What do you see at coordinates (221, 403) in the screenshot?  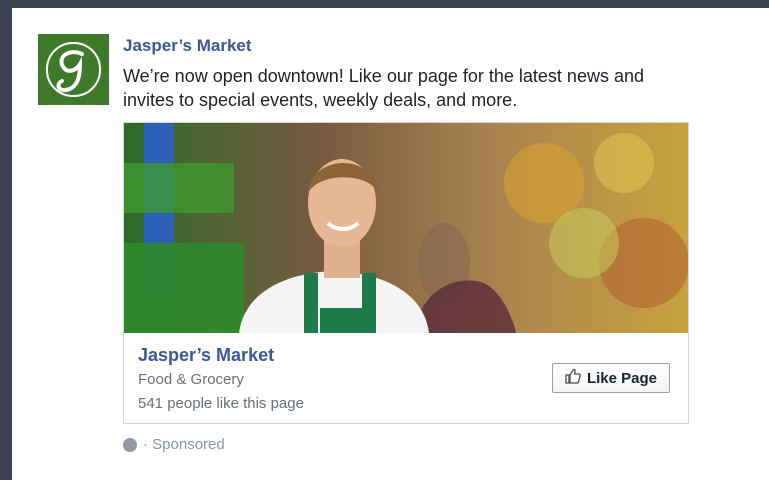 I see `ad-like-count: 541 people like this page` at bounding box center [221, 403].